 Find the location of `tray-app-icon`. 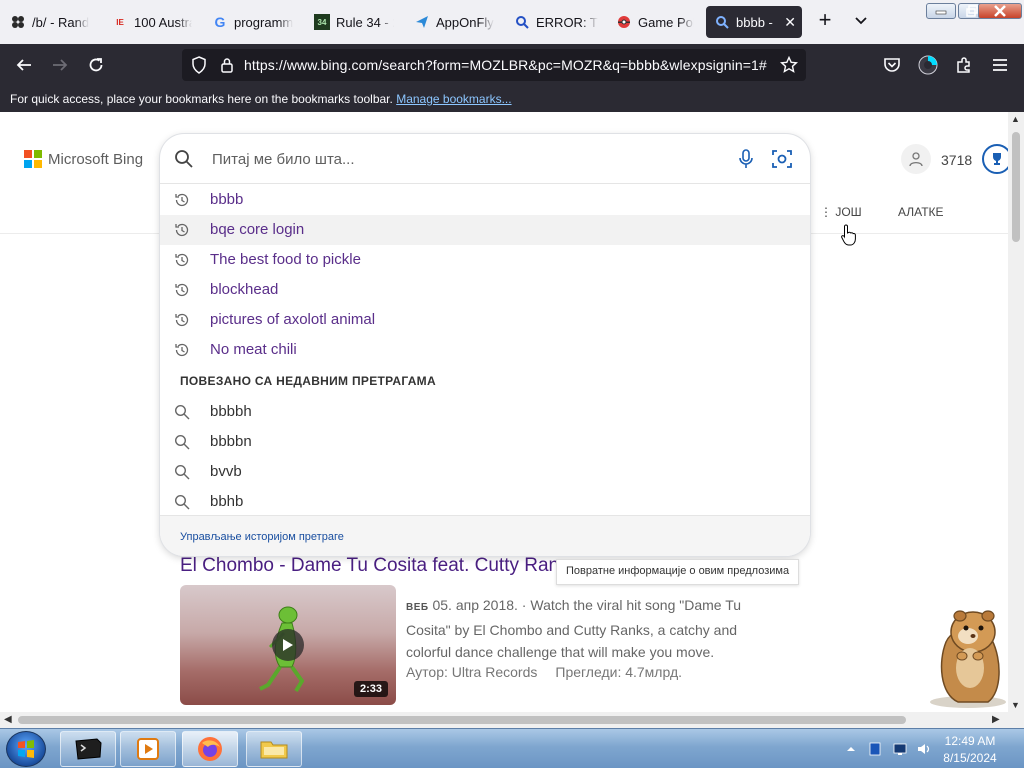

tray-app-icon is located at coordinates (875, 749).